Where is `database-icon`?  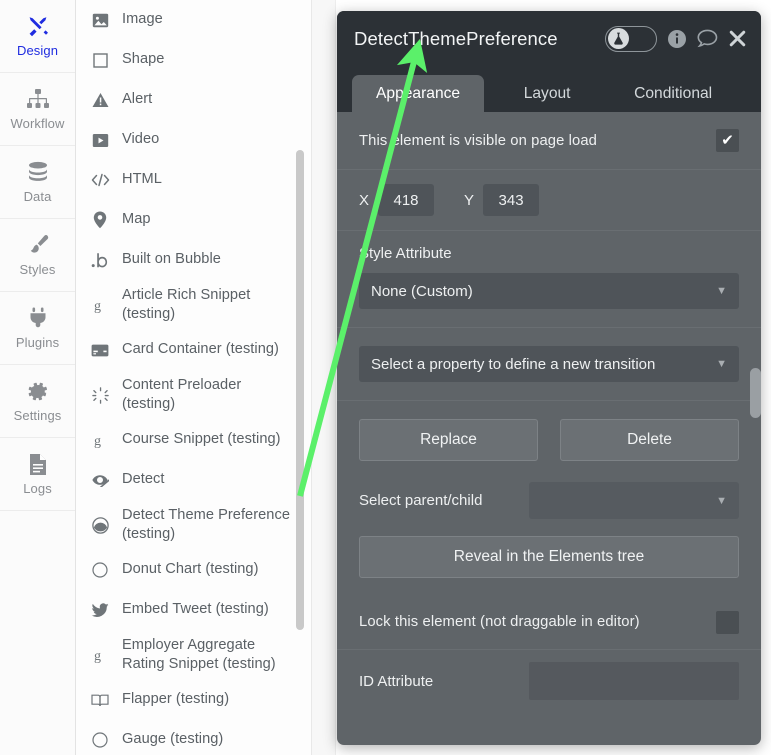 database-icon is located at coordinates (38, 172).